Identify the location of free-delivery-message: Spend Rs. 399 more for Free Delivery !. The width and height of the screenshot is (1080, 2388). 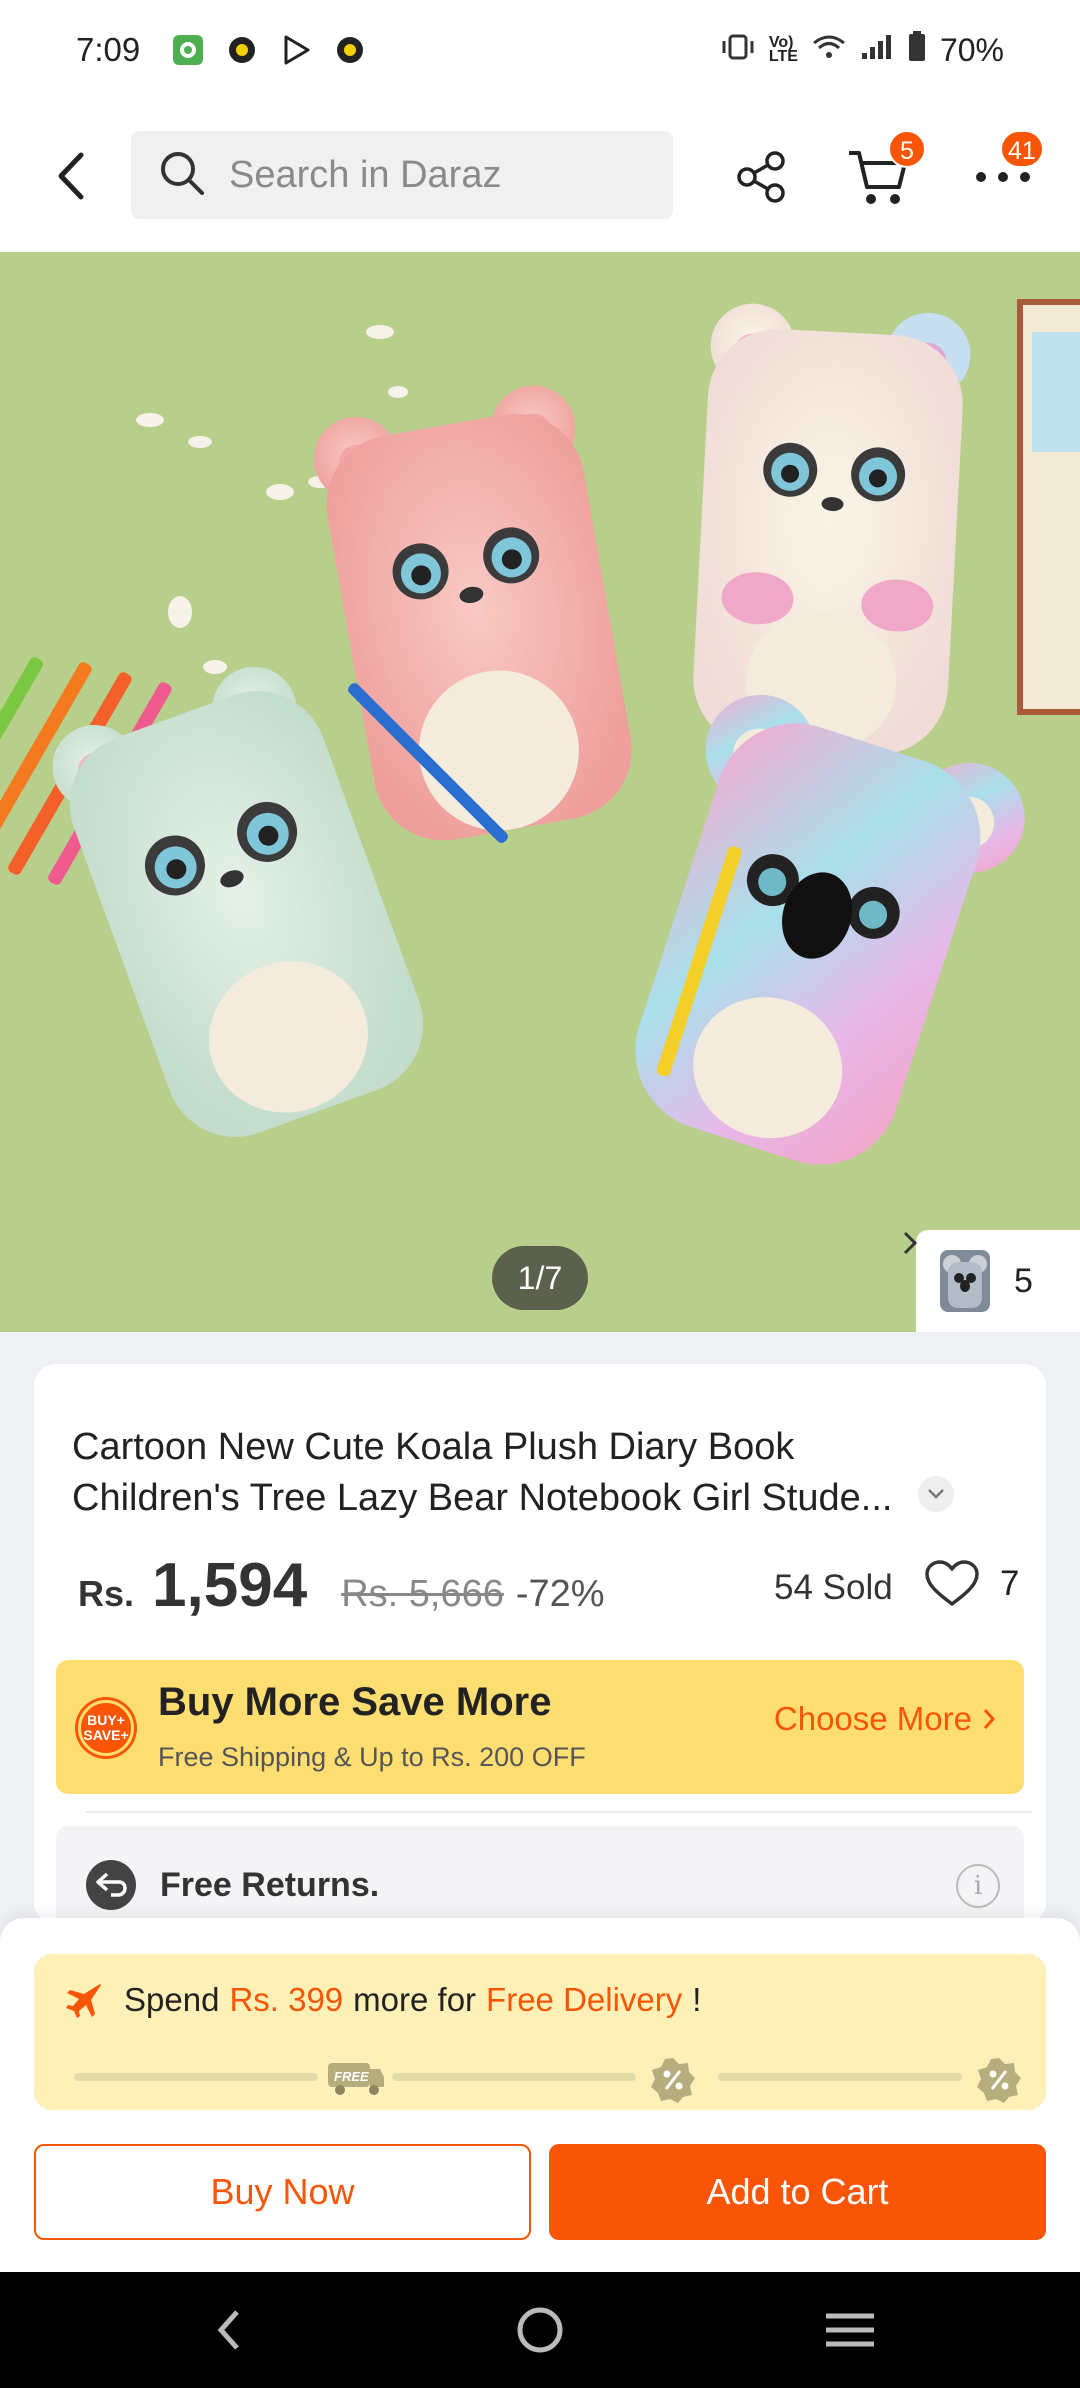
(382, 2000).